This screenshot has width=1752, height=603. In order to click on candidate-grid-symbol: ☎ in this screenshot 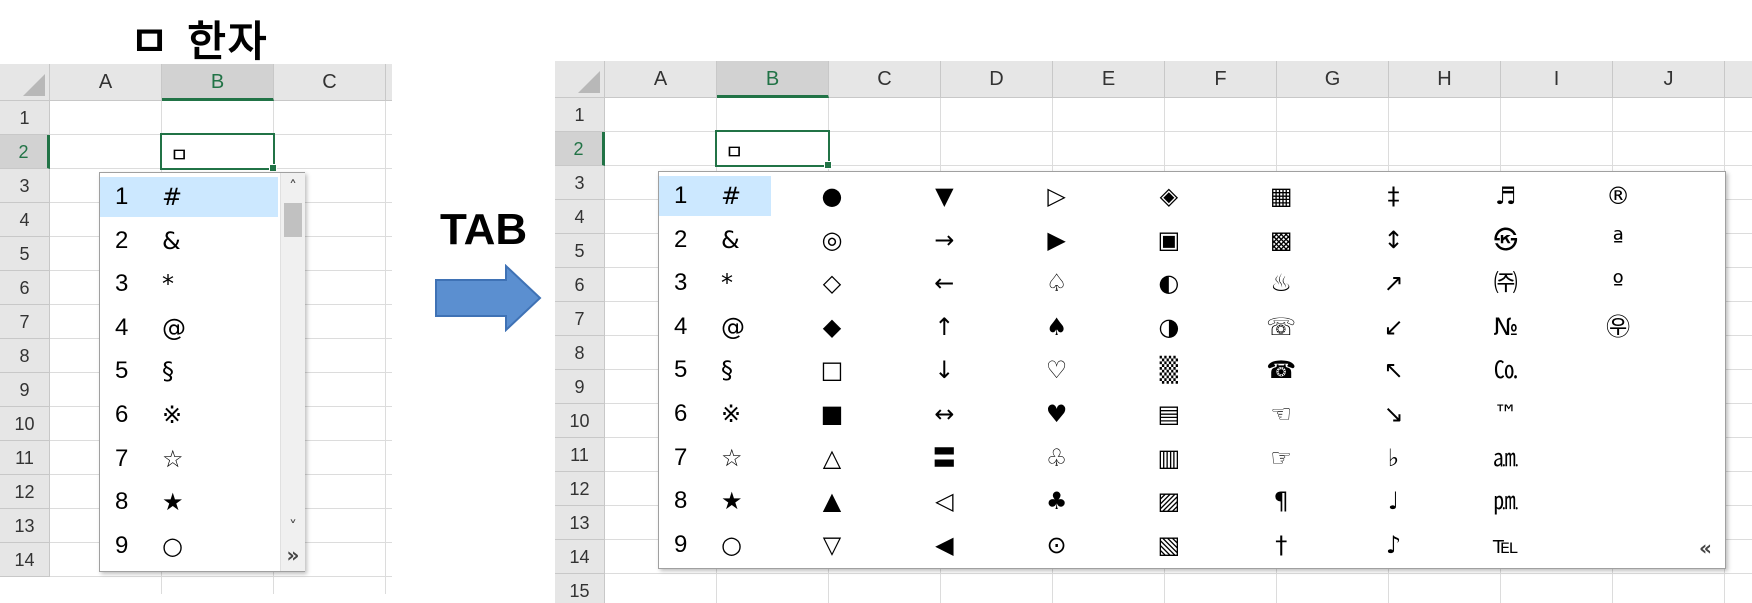, I will do `click(1281, 370)`.